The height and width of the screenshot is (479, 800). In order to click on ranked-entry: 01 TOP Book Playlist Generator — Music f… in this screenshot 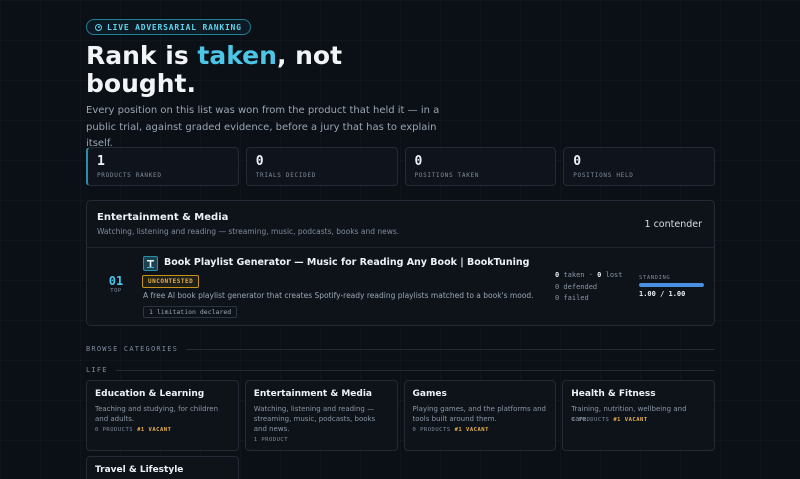, I will do `click(400, 287)`.